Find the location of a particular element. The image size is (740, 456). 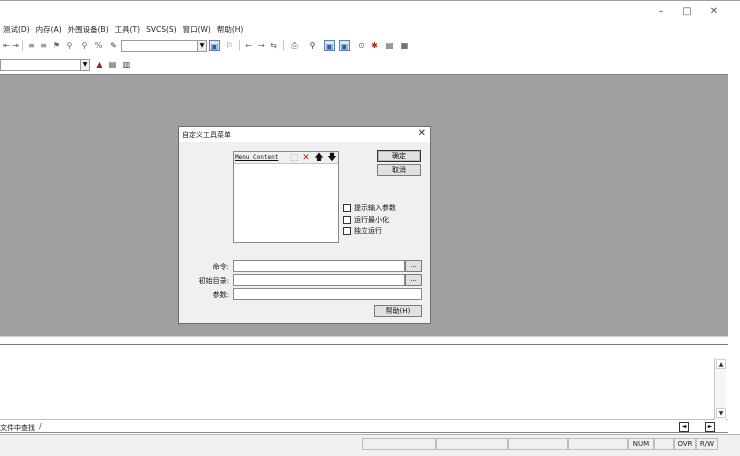

build-all-icon: ▤ is located at coordinates (112, 64).